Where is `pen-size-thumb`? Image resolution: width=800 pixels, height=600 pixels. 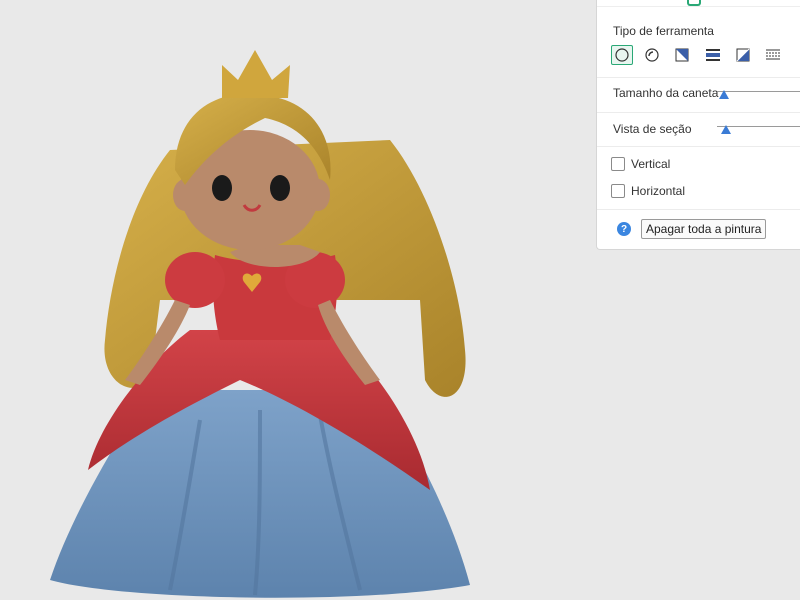
pen-size-thumb is located at coordinates (724, 94).